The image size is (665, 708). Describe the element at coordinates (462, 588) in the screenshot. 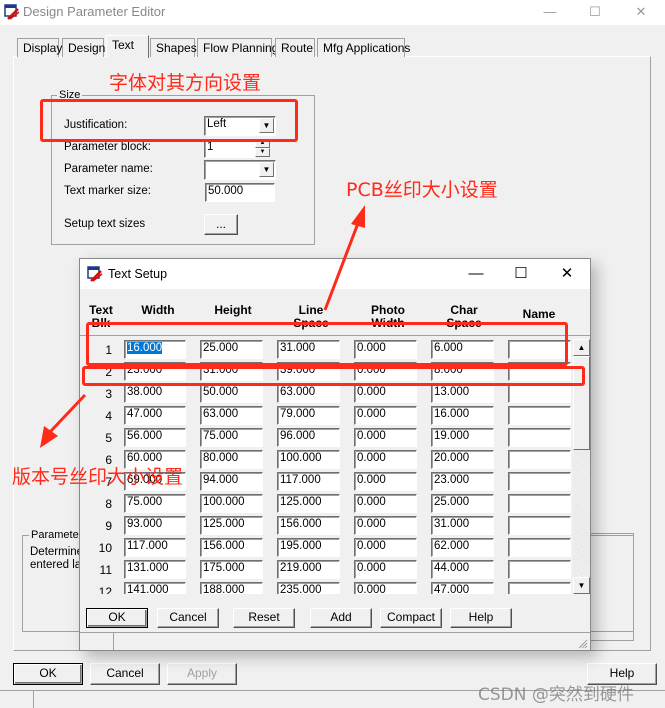

I see `cell-char-space-input: 47.000` at that location.